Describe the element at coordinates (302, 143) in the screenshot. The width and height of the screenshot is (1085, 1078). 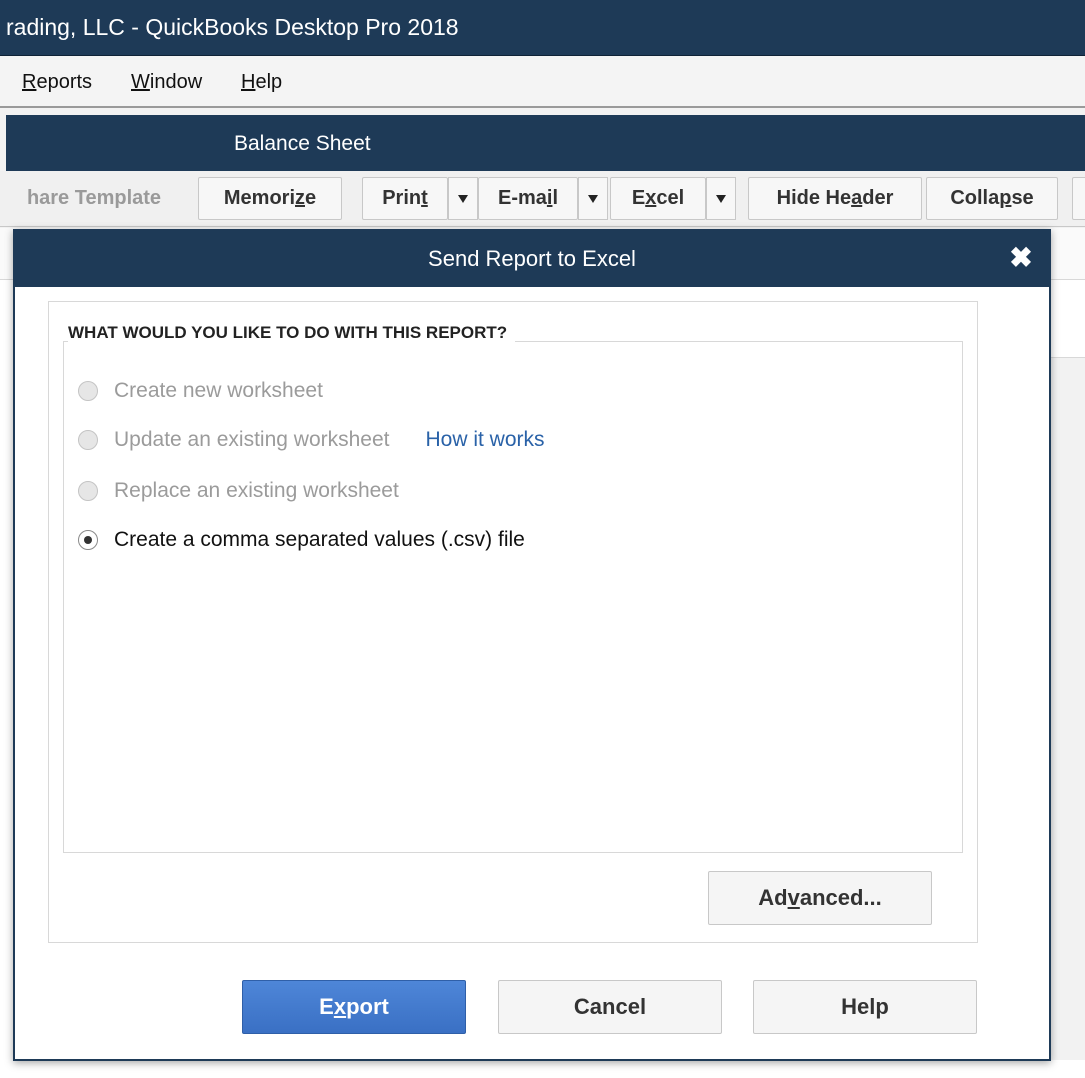
I see `report-title: Balance Sheet` at that location.